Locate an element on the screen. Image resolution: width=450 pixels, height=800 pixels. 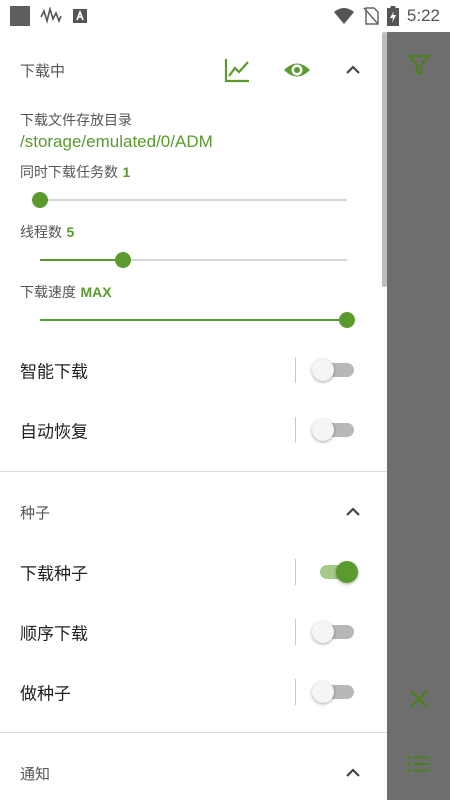
no-sim-icon is located at coordinates (371, 16).